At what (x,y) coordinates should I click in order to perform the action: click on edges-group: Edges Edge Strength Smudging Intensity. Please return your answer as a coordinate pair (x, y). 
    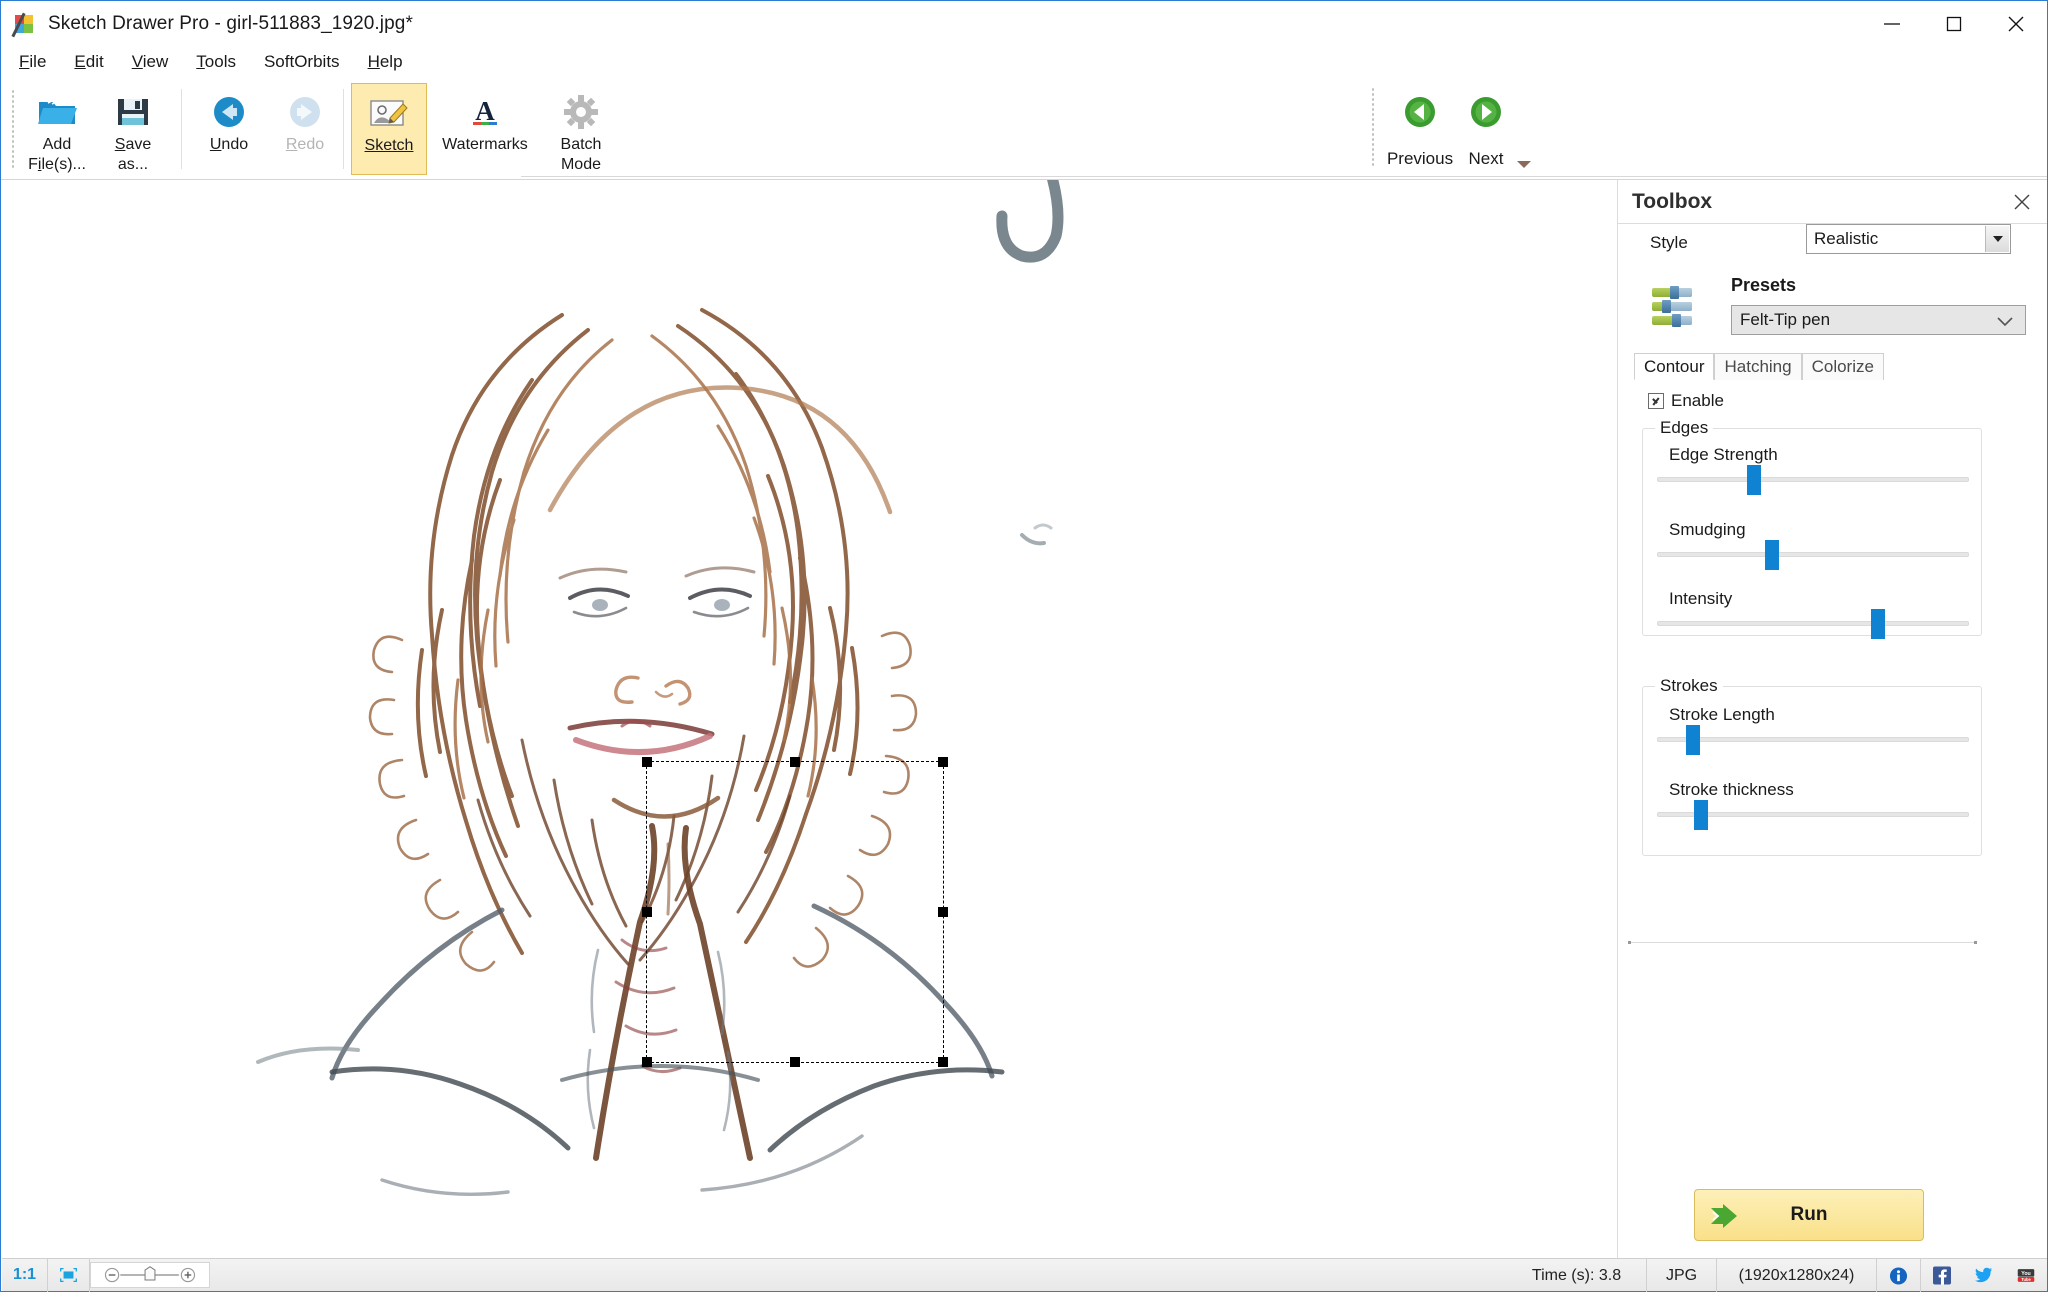
    Looking at the image, I should click on (1812, 528).